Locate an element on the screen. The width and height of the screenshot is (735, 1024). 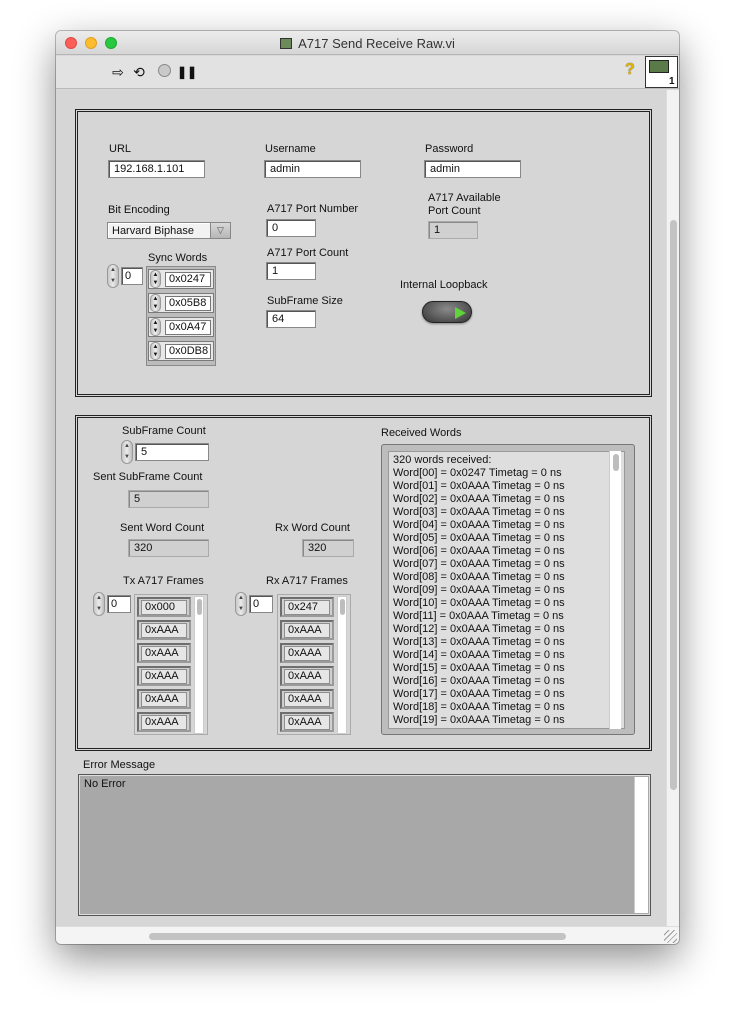
port-number-input: 0 is located at coordinates (291, 228).